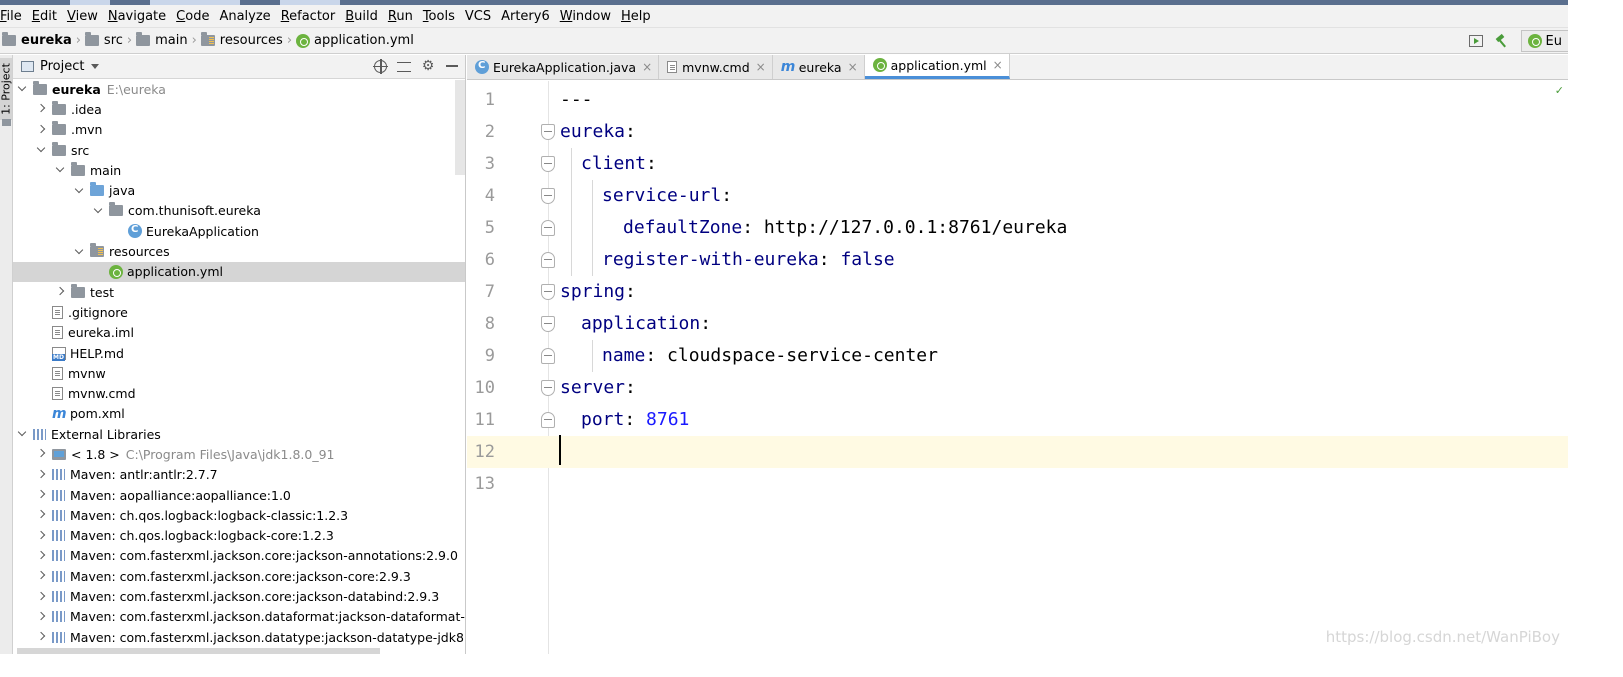  What do you see at coordinates (239, 333) in the screenshot?
I see `tree-item: eureka.iml` at bounding box center [239, 333].